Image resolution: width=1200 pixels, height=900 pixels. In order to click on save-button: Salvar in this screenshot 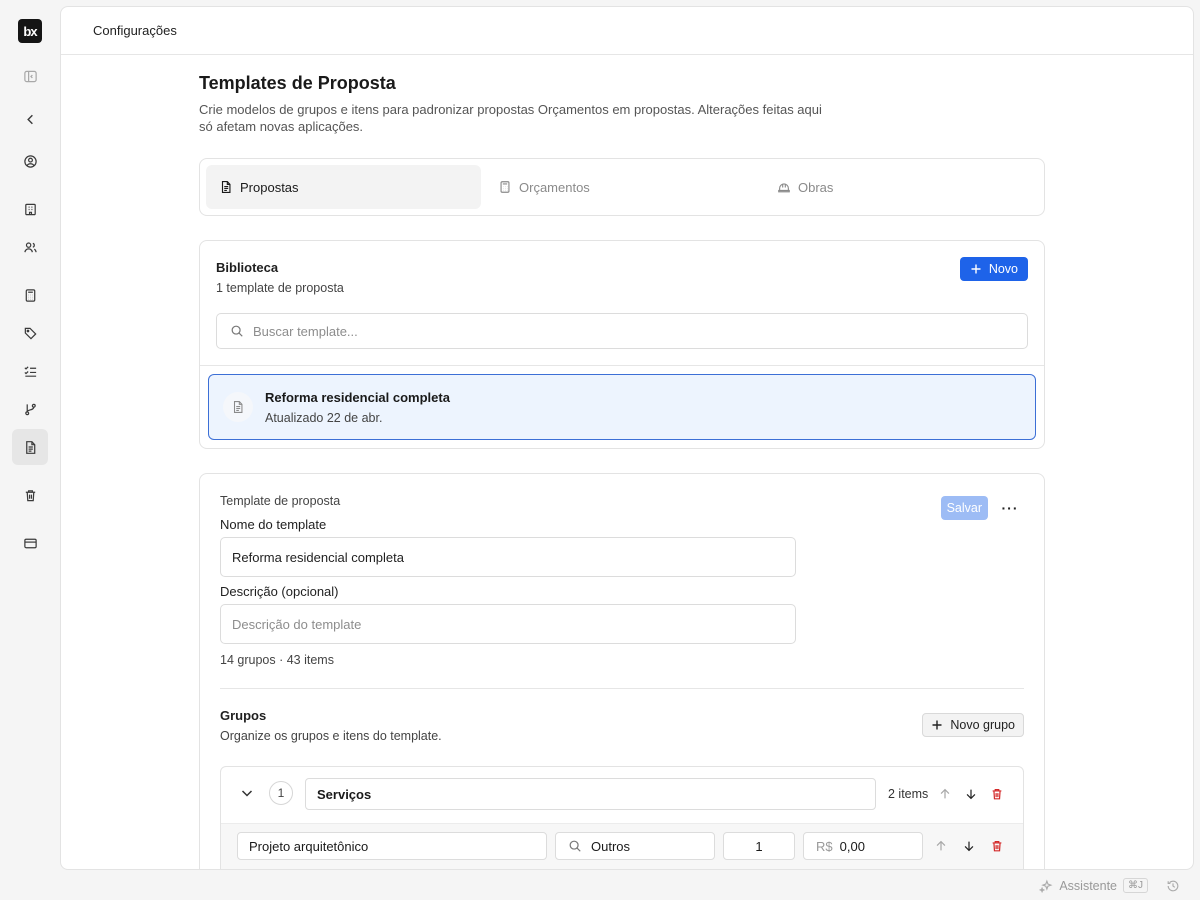, I will do `click(964, 508)`.